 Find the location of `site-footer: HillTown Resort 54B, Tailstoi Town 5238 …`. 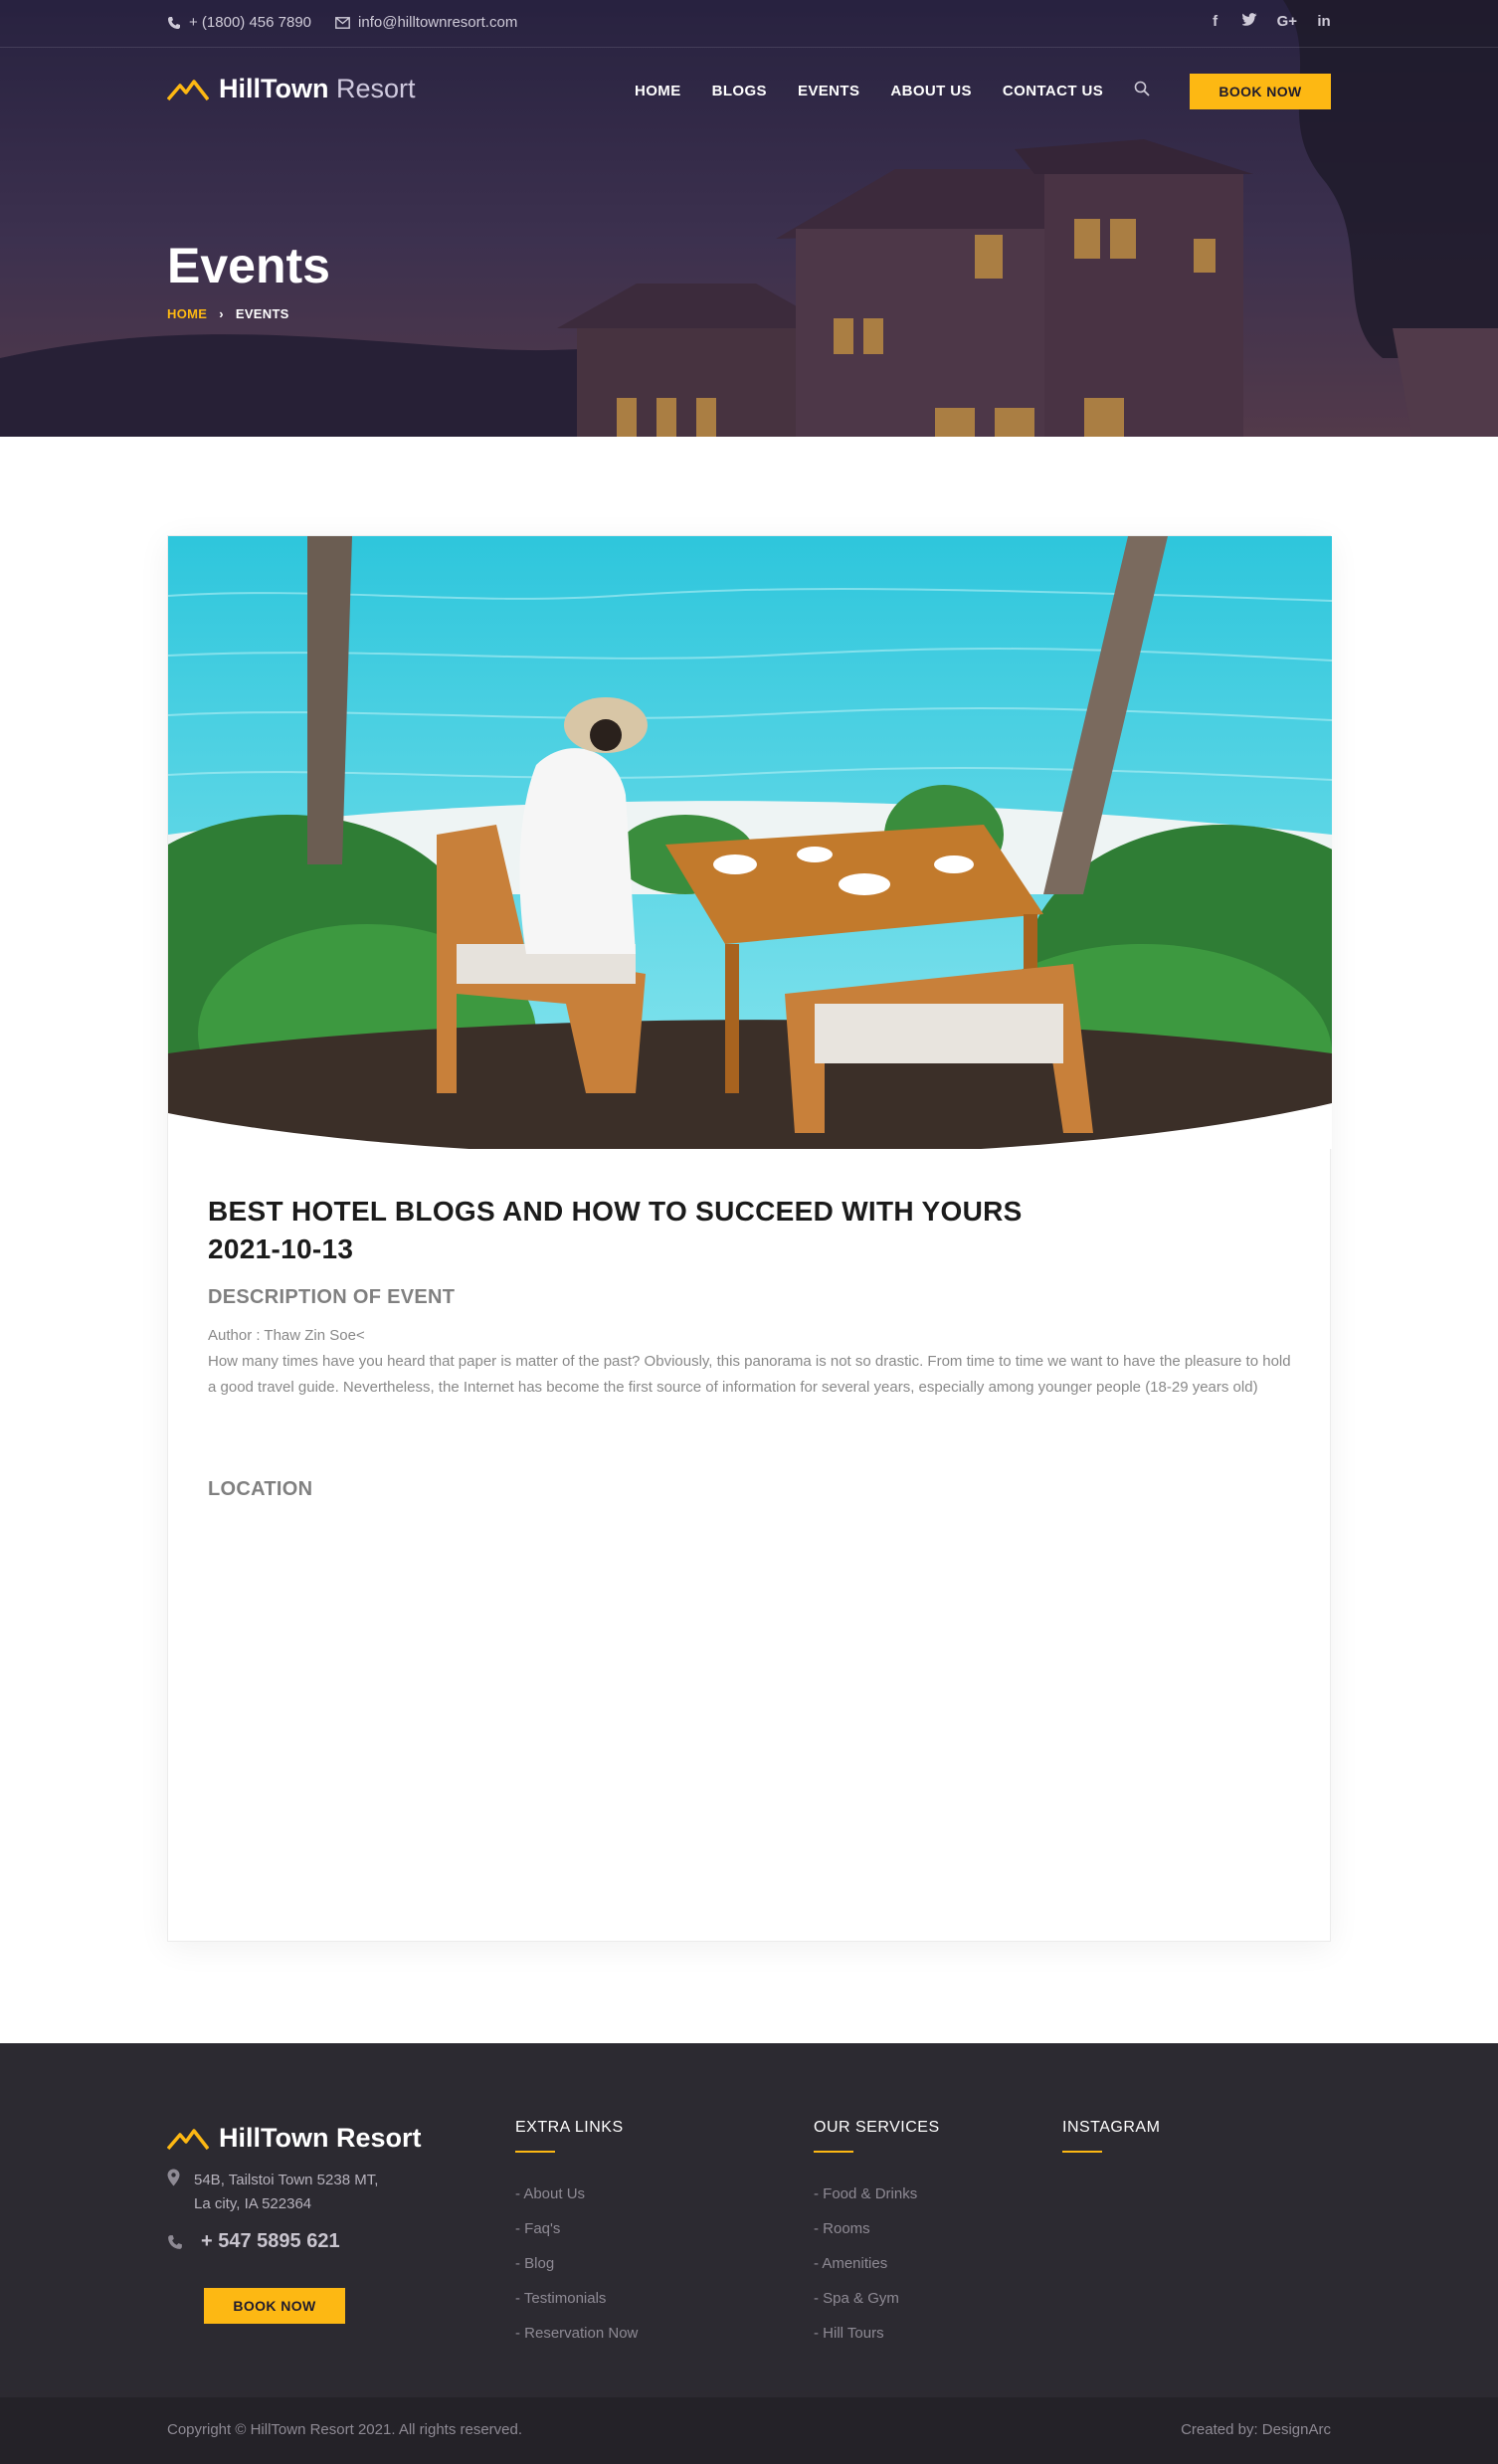

site-footer: HillTown Resort 54B, Tailstoi Town 5238 … is located at coordinates (749, 2220).